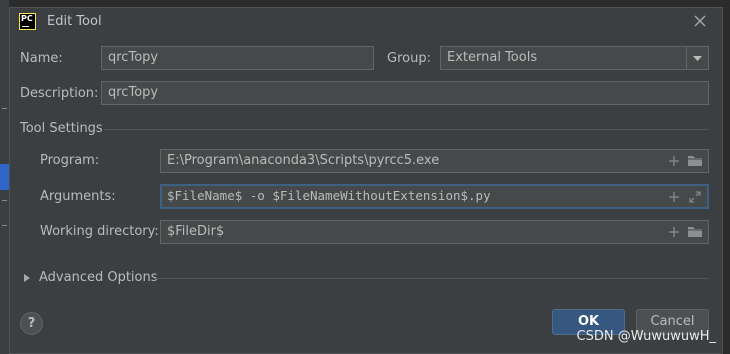 This screenshot has height=354, width=730. What do you see at coordinates (431, 278) in the screenshot?
I see `advanced-options-separator` at bounding box center [431, 278].